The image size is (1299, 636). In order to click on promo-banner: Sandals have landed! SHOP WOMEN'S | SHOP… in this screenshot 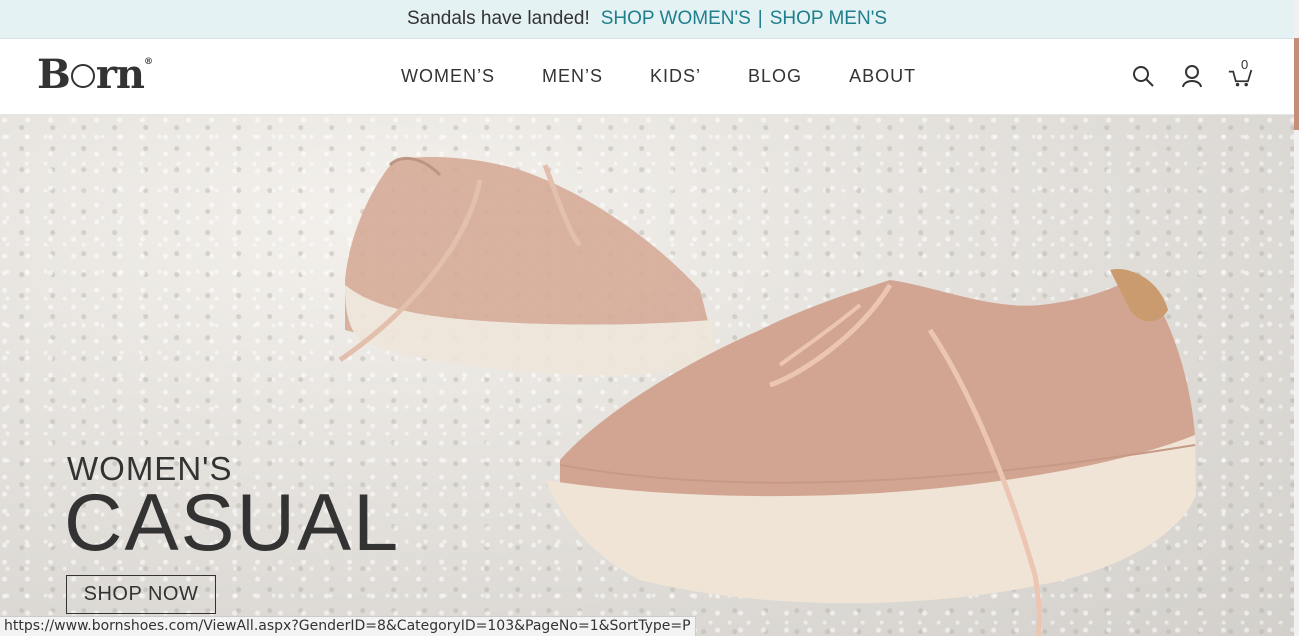, I will do `click(647, 19)`.